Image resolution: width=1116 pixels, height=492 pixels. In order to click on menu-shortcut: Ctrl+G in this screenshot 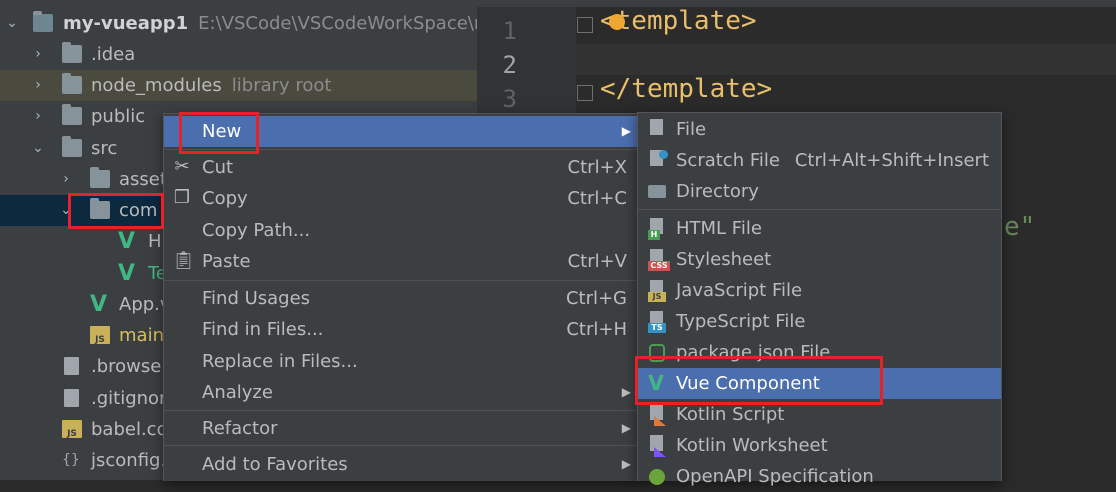, I will do `click(596, 298)`.